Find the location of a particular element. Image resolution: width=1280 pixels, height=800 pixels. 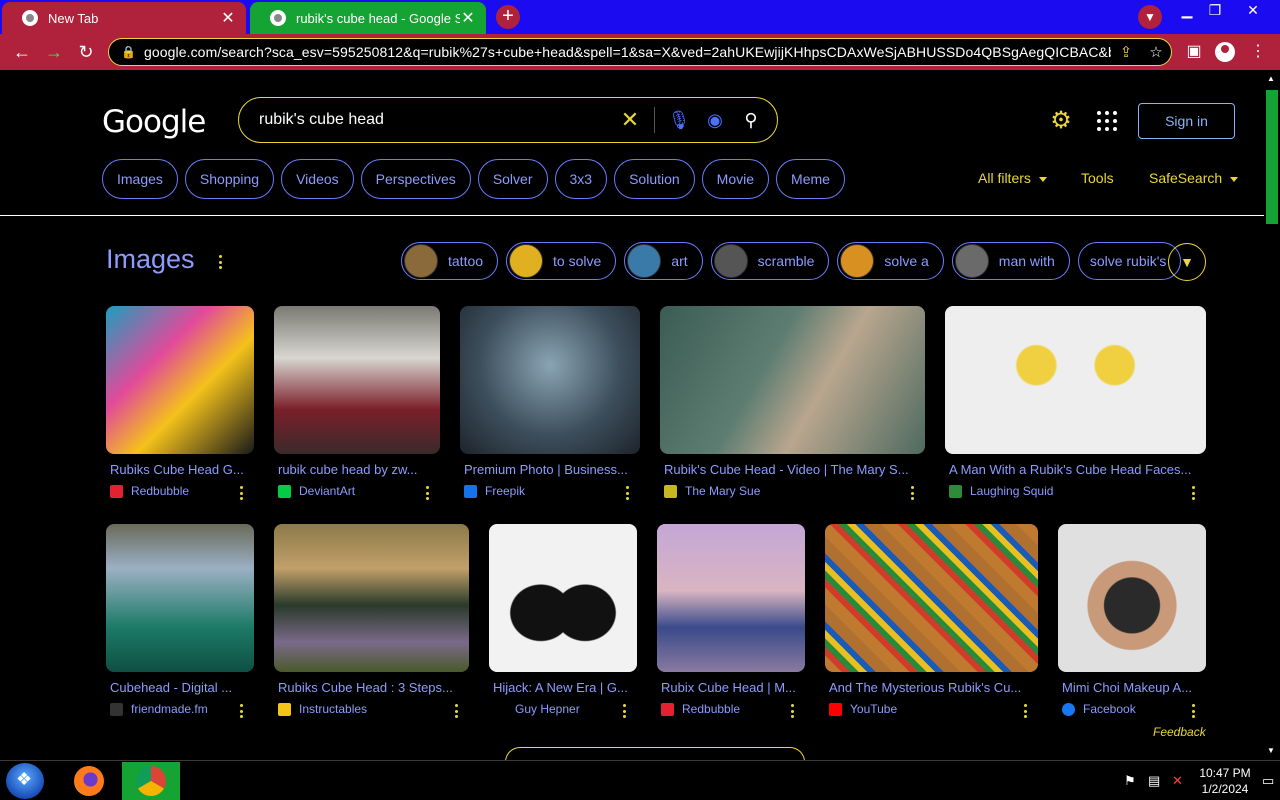

microphone-icon: 🎙 is located at coordinates (679, 120).